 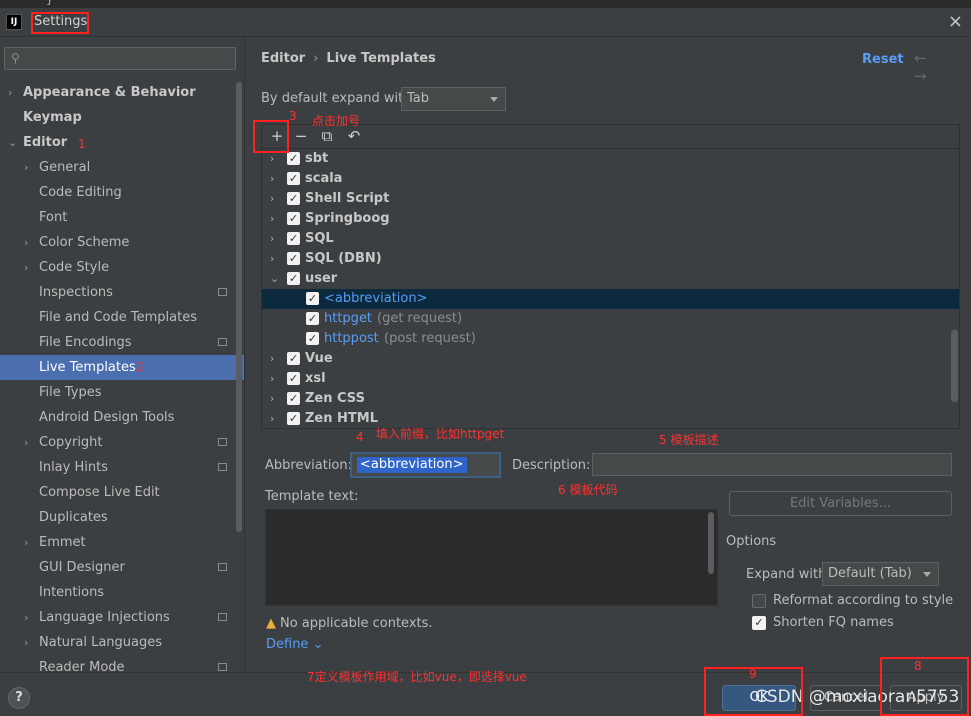 I want to click on define-context-link: Define ⌄, so click(x=294, y=644).